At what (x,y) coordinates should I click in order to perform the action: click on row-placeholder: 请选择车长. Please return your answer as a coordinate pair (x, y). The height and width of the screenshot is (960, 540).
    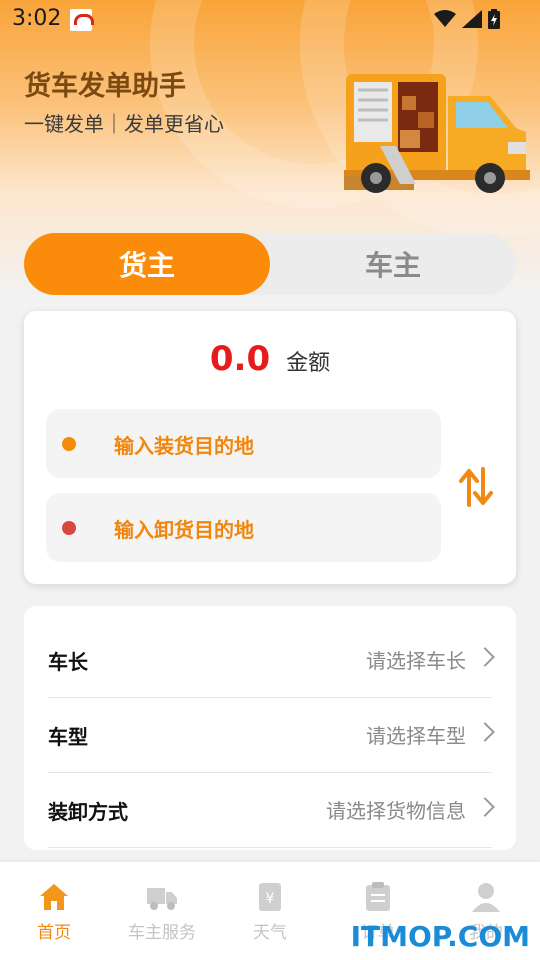
    Looking at the image, I should click on (416, 661).